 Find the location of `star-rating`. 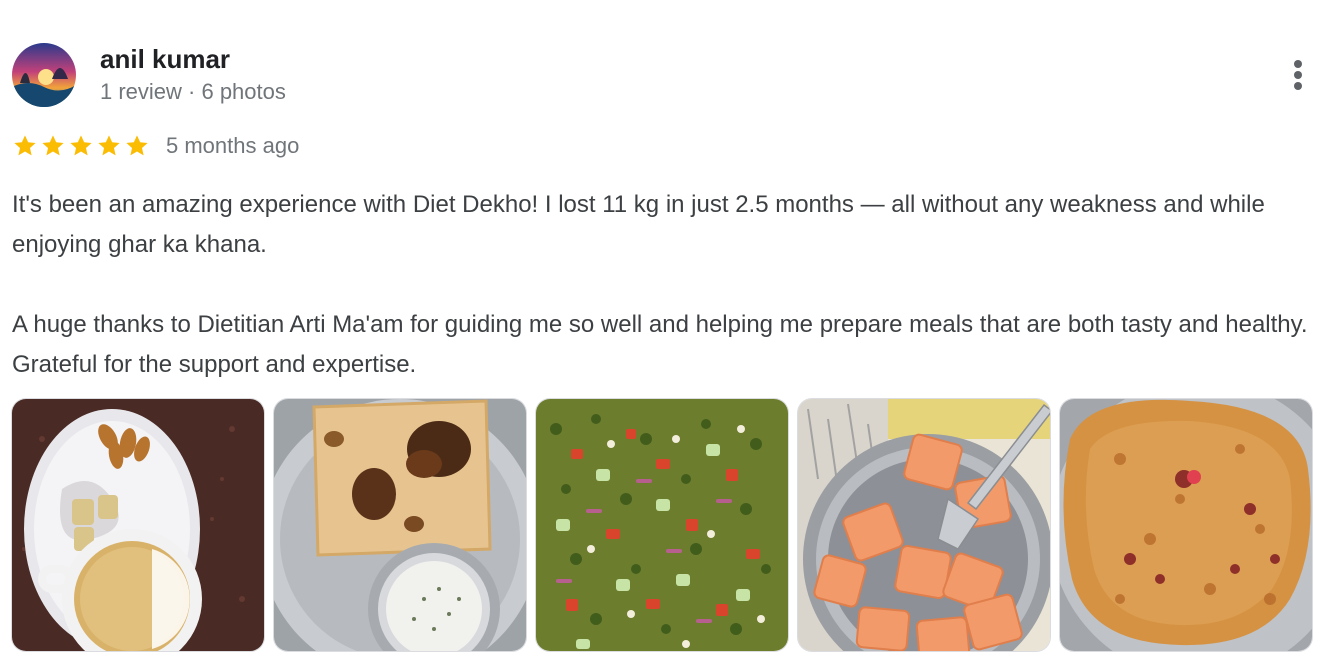

star-rating is located at coordinates (81, 146).